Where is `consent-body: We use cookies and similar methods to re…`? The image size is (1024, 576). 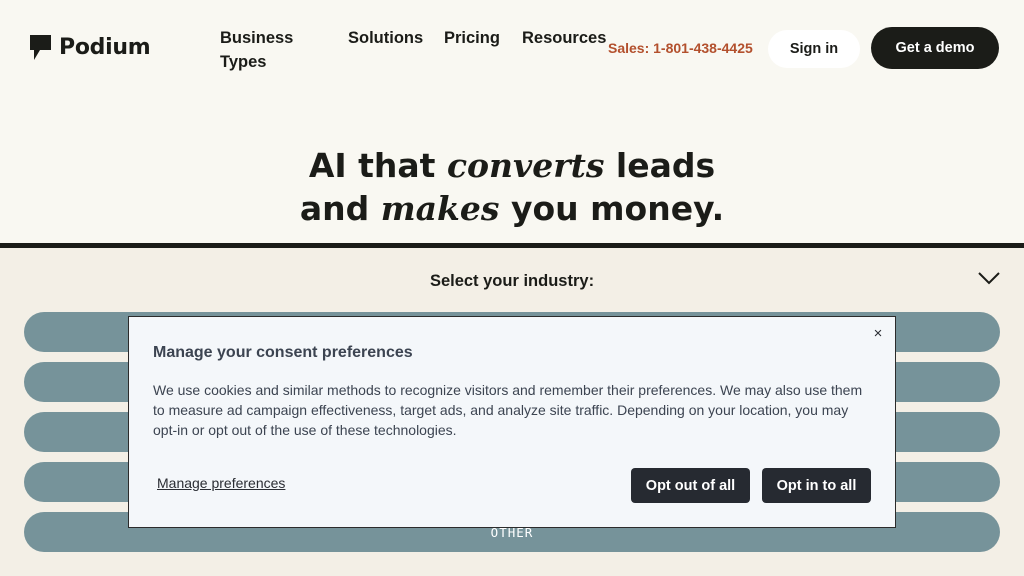 consent-body: We use cookies and similar methods to re… is located at coordinates (508, 410).